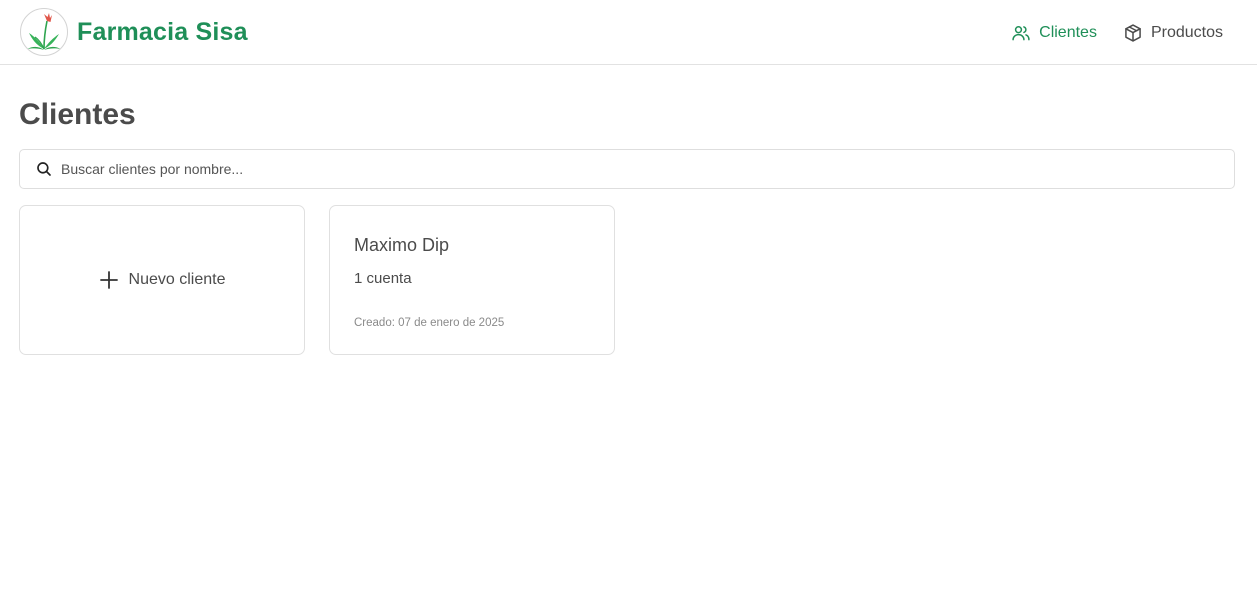 Image resolution: width=1257 pixels, height=598 pixels. I want to click on page-title: Clientes, so click(77, 114).